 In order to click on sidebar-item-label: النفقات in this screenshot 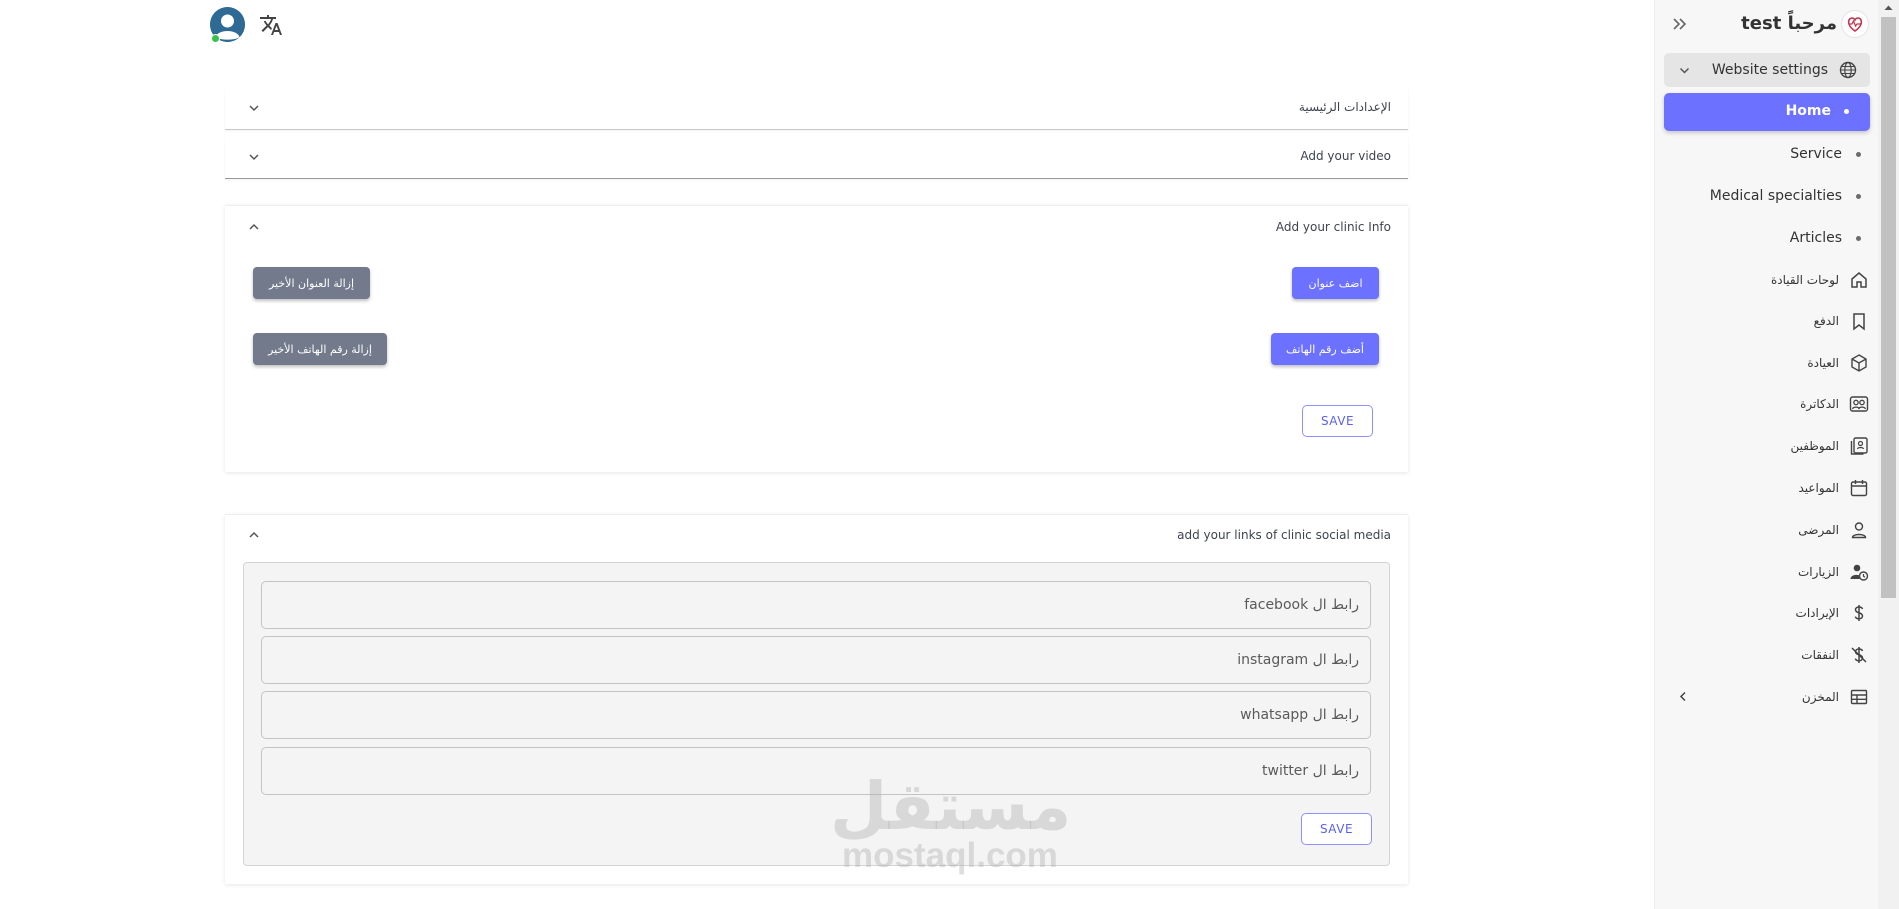, I will do `click(1820, 655)`.